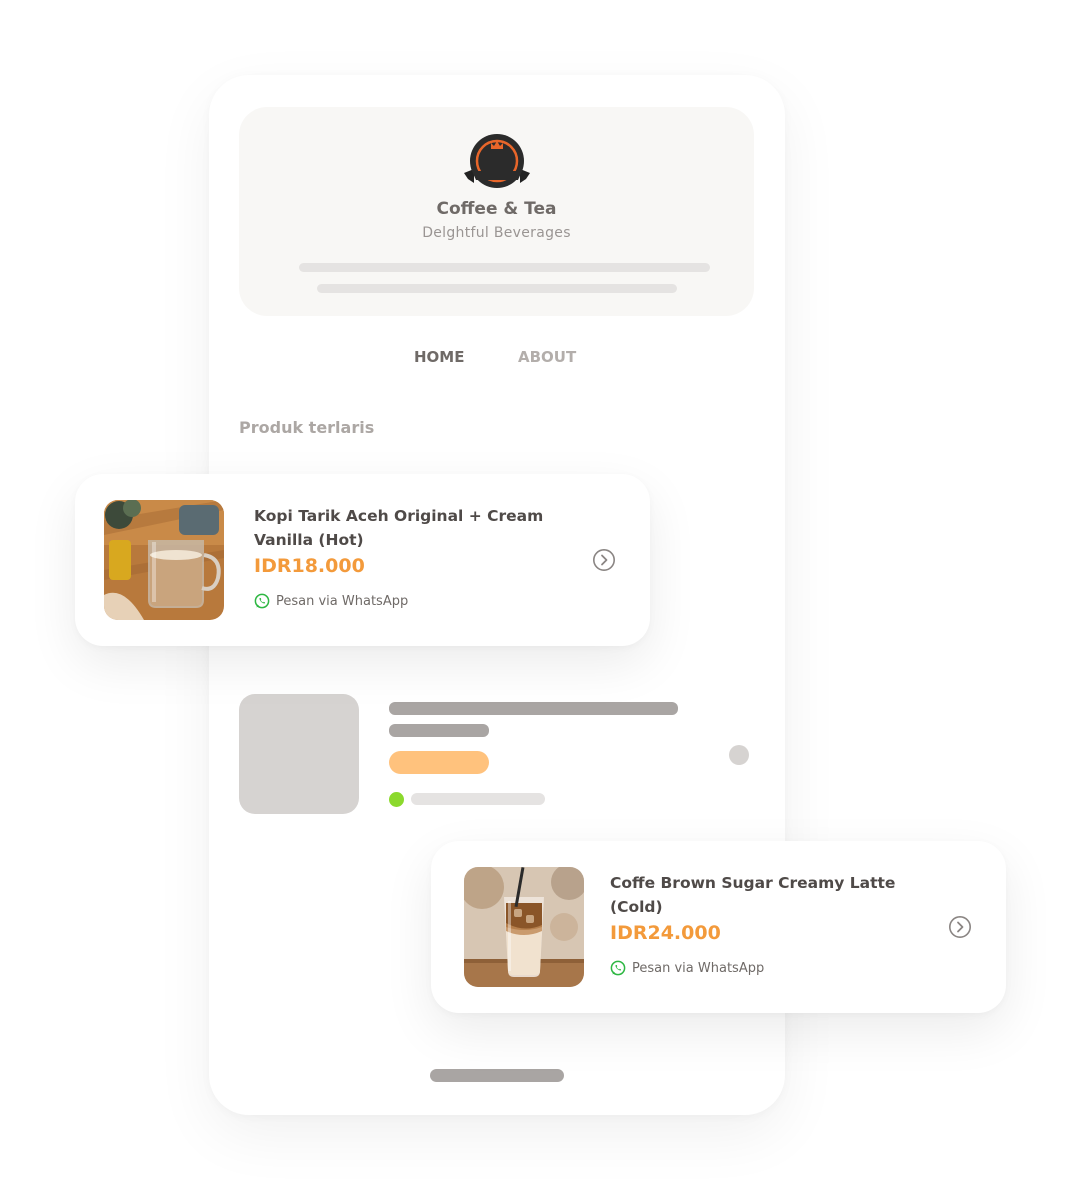 The image size is (1081, 1200). I want to click on product-name: Coffe Brown Sugar Creamy Latte (Cold), so click(753, 895).